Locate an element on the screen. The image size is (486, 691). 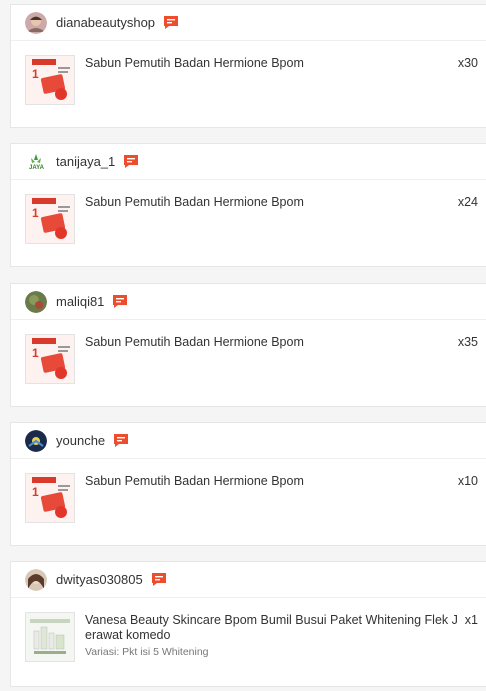
quantity: x1 is located at coordinates (471, 620).